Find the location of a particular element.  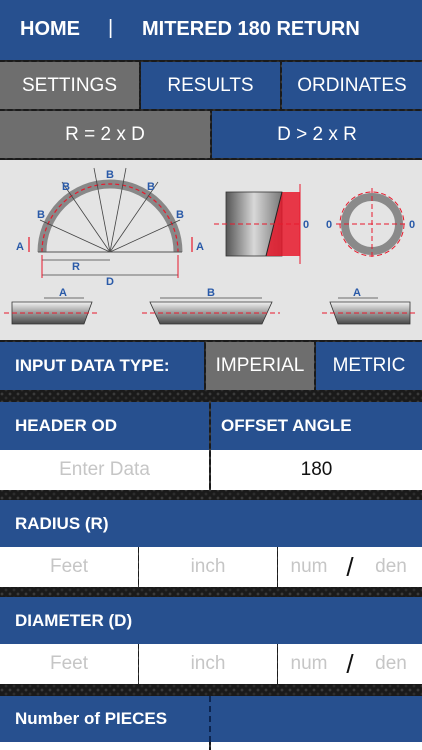

radius-inch-placeholder: inch is located at coordinates (208, 566).